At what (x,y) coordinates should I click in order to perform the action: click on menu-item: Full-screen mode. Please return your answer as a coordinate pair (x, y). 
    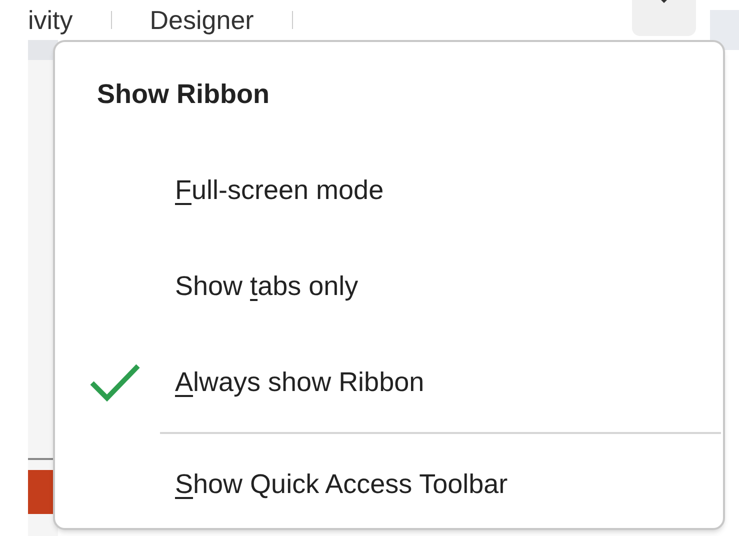
    Looking at the image, I should click on (279, 190).